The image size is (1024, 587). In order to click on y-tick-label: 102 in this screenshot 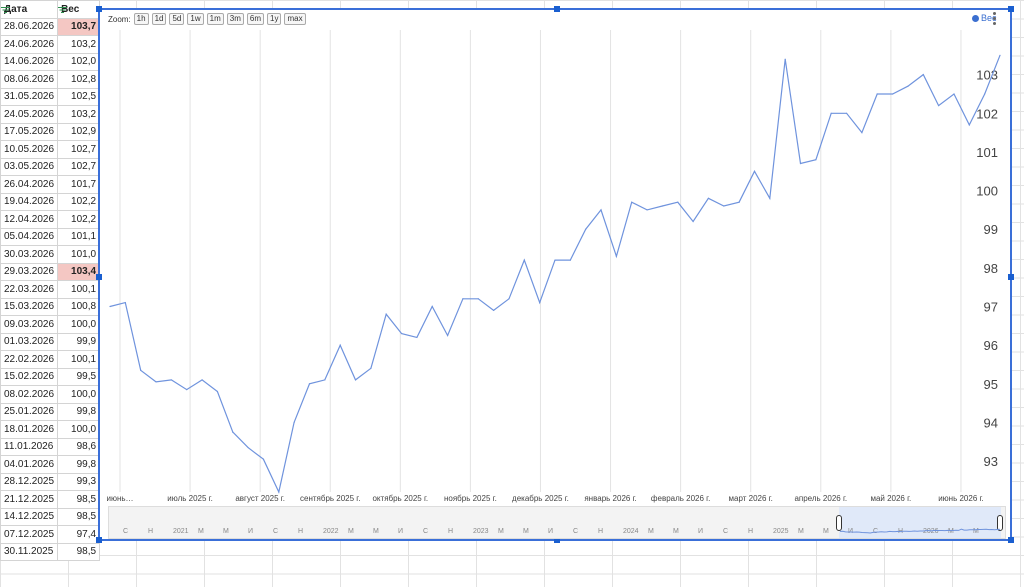, I will do `click(987, 113)`.